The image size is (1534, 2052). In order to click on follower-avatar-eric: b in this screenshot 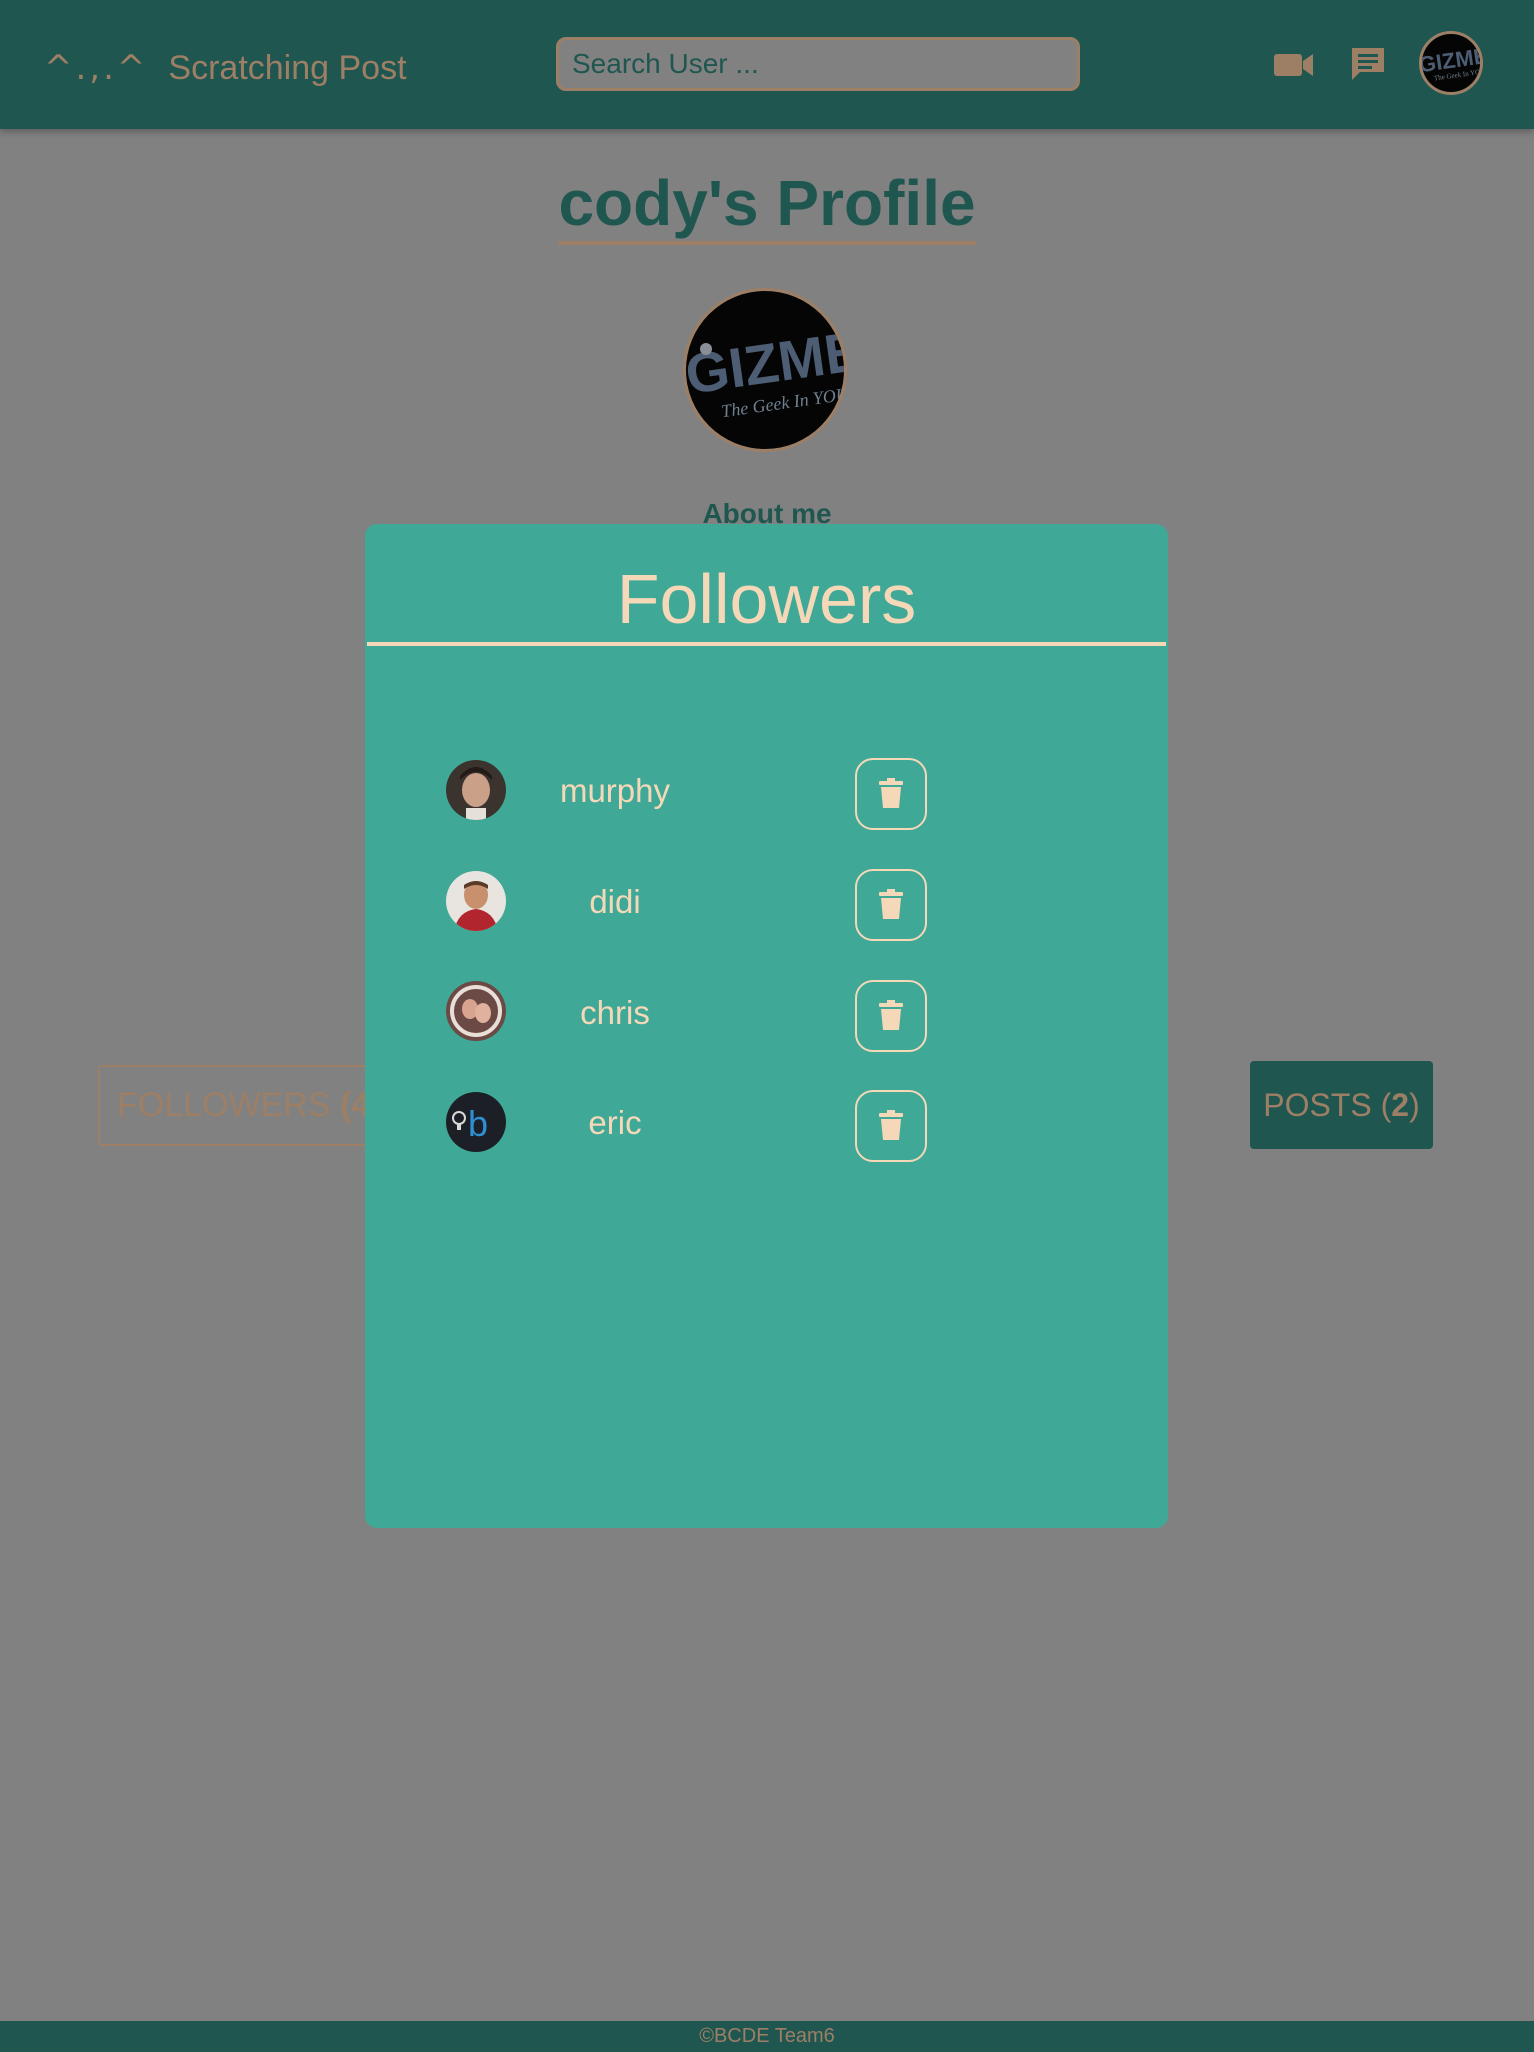, I will do `click(476, 1122)`.